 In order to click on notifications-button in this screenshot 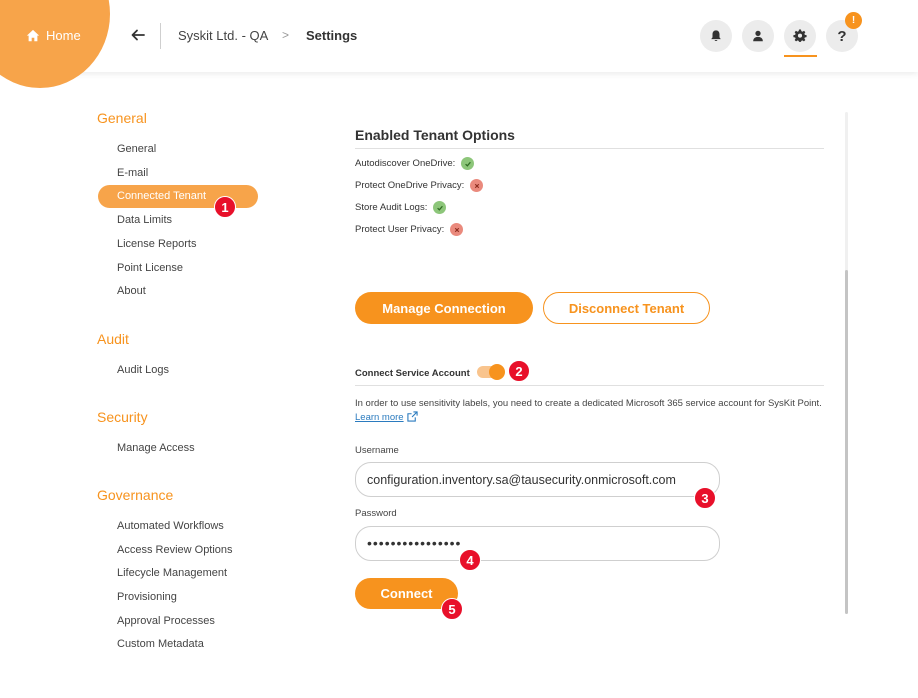, I will do `click(716, 36)`.